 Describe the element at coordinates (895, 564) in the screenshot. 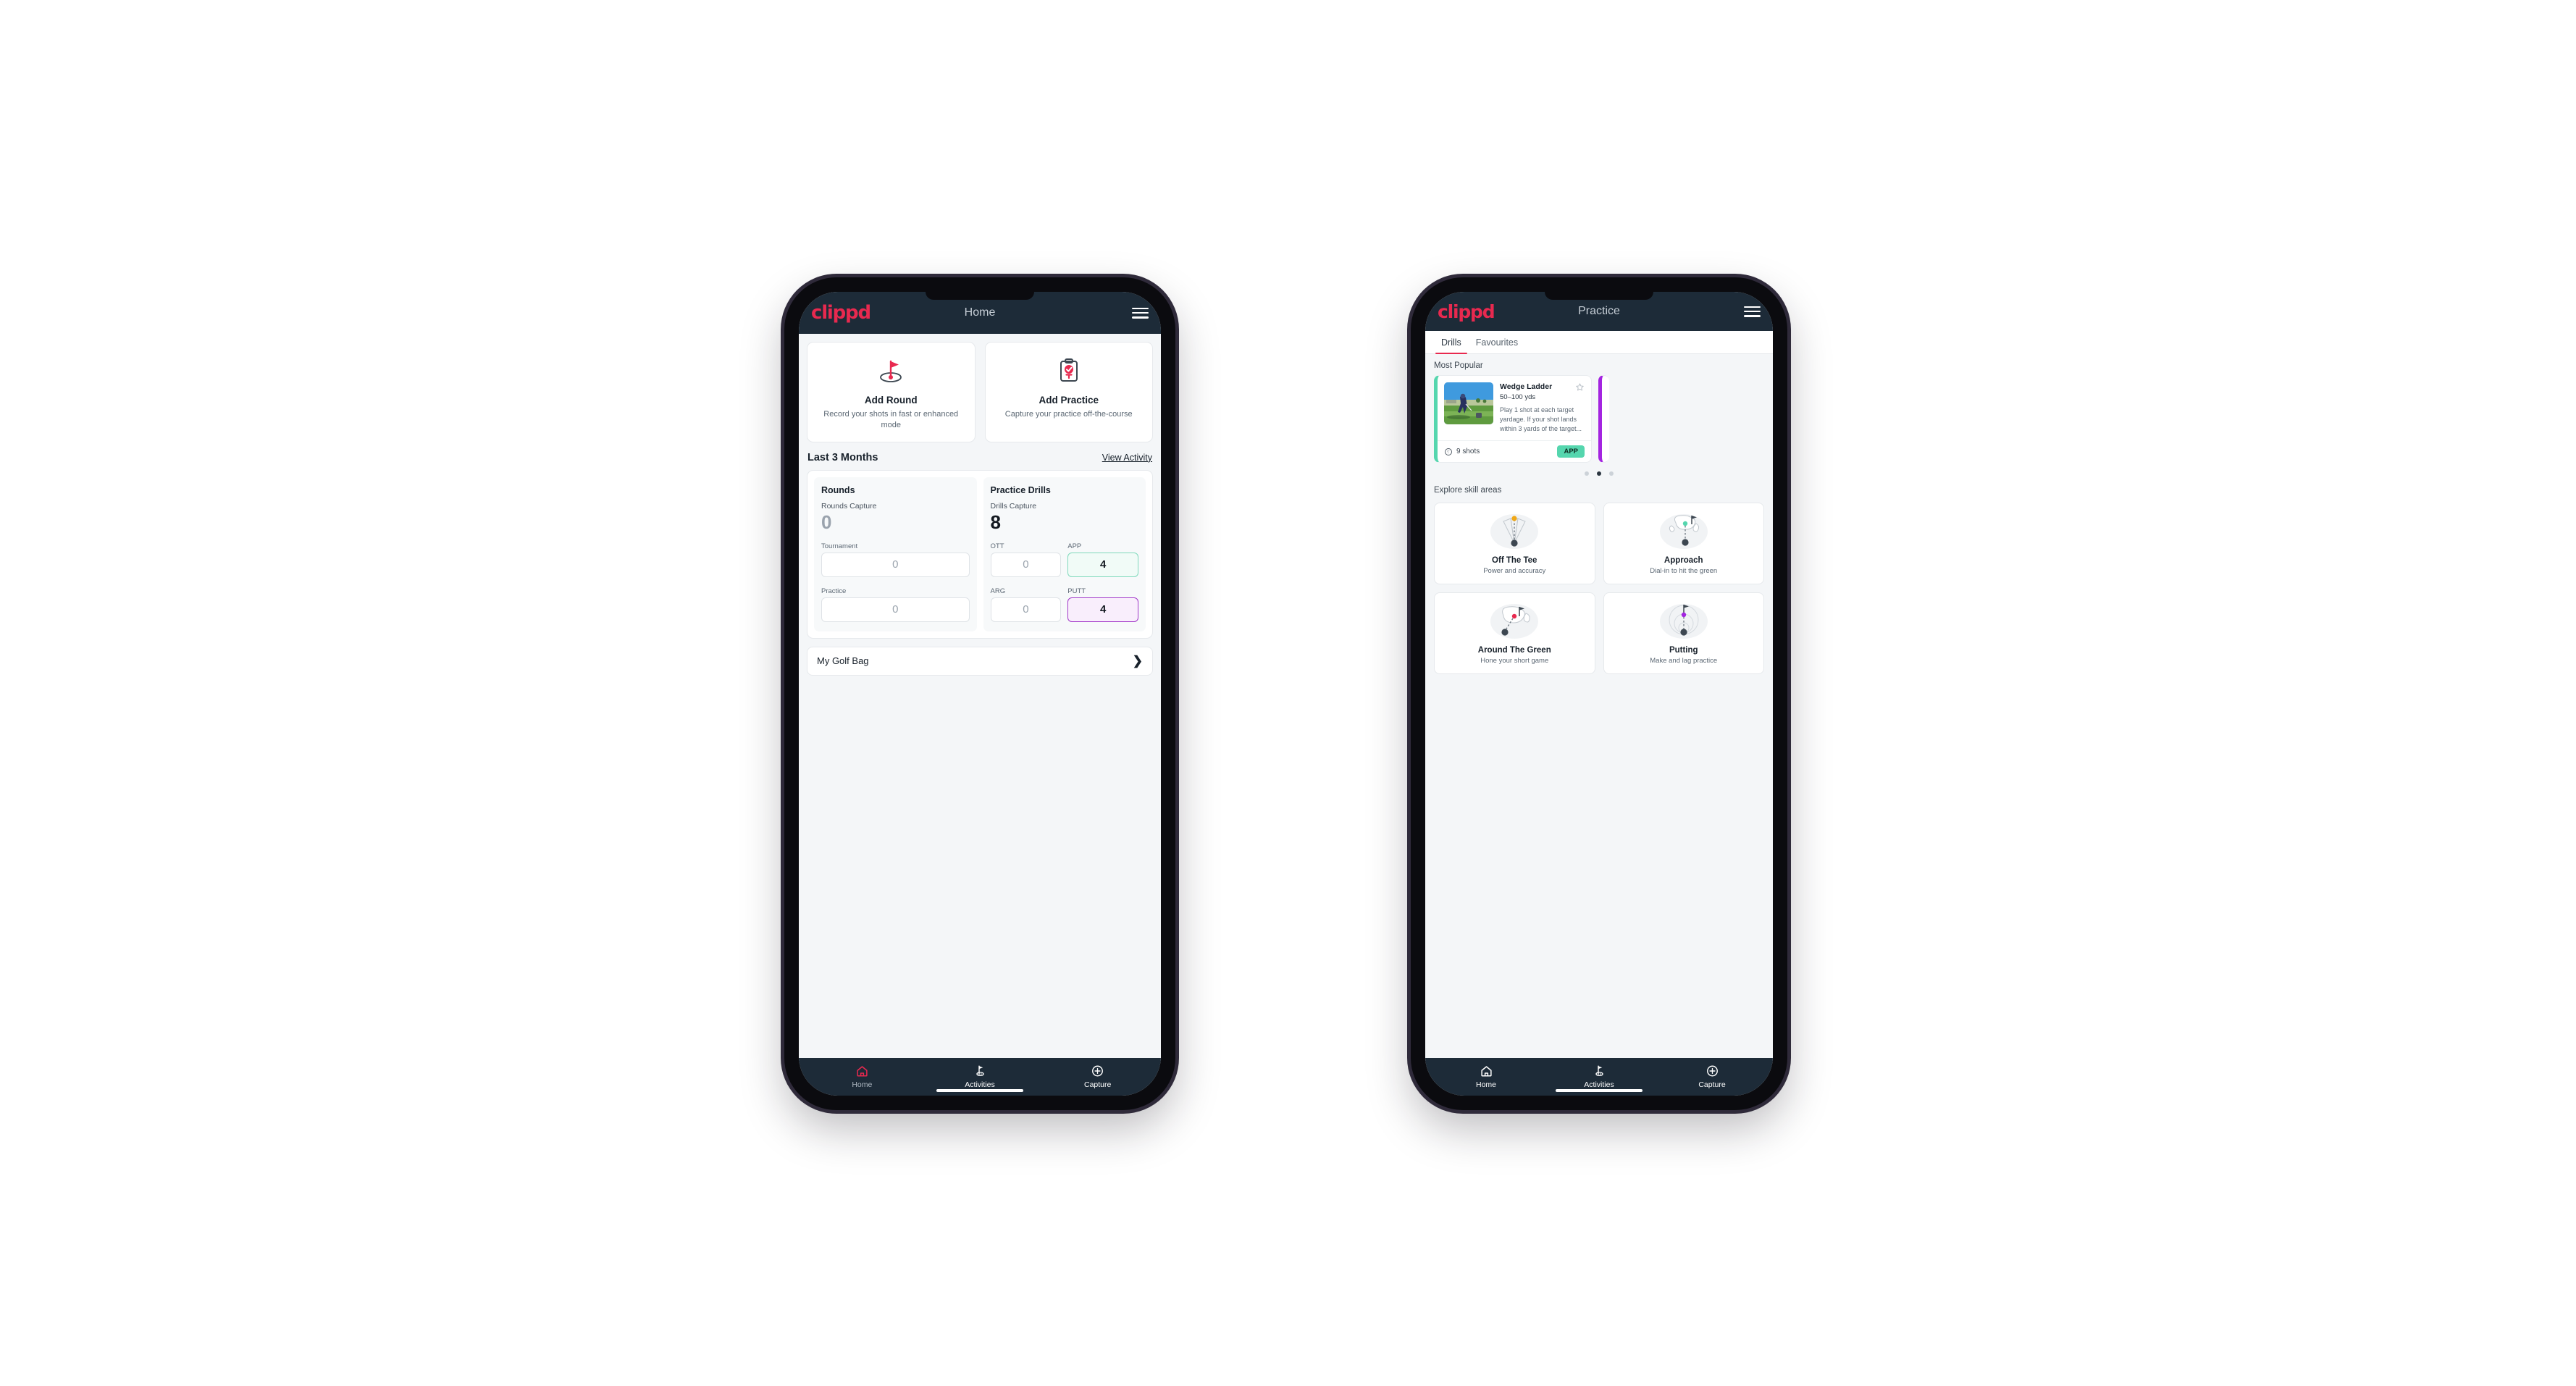

I see `tournament-value: 0` at that location.